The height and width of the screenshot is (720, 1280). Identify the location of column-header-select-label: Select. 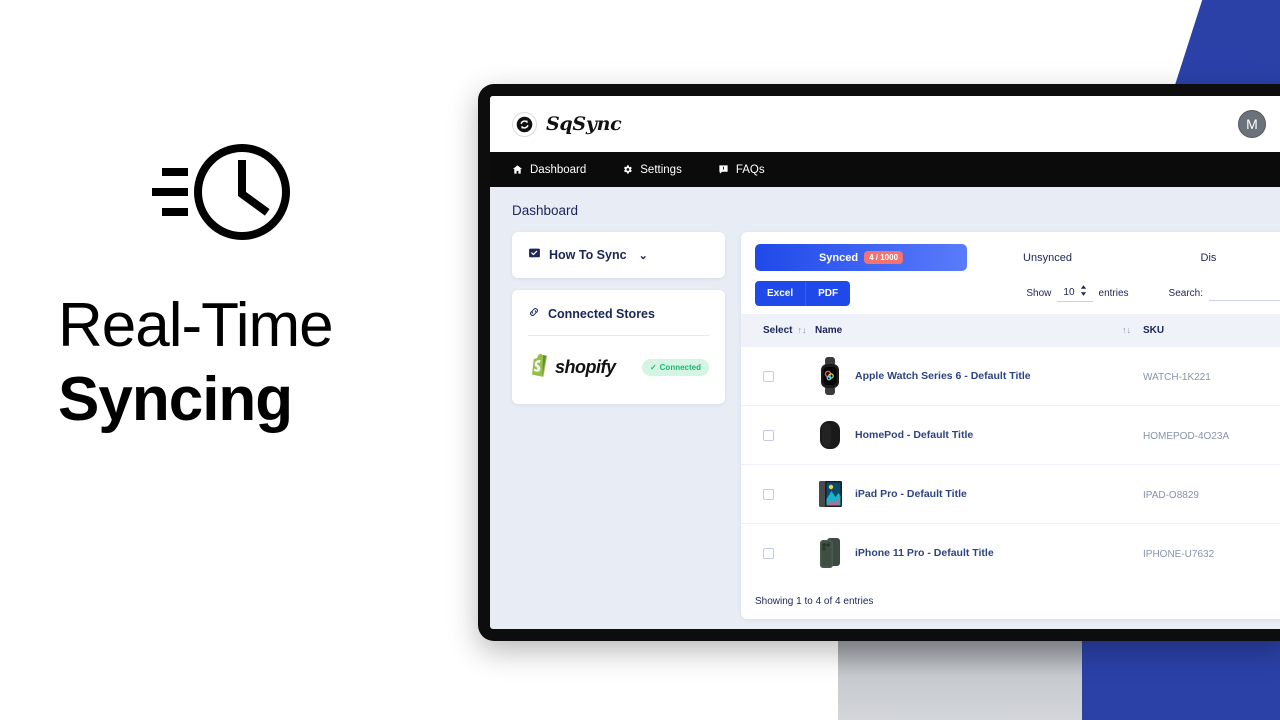
(778, 330).